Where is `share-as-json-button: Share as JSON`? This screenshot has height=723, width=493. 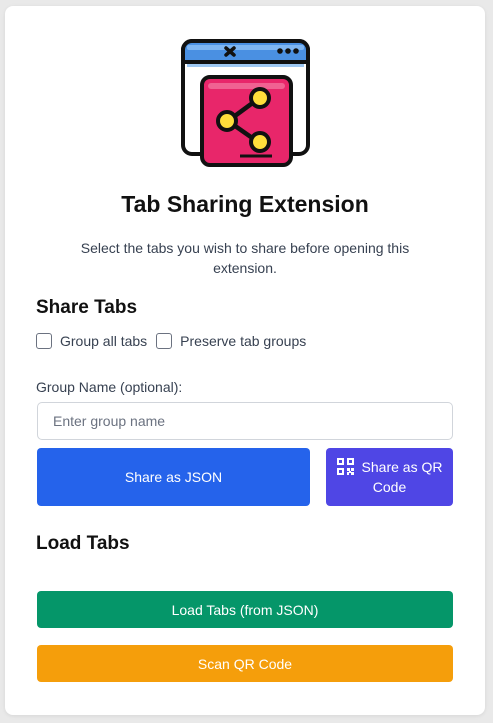 share-as-json-button: Share as JSON is located at coordinates (173, 477).